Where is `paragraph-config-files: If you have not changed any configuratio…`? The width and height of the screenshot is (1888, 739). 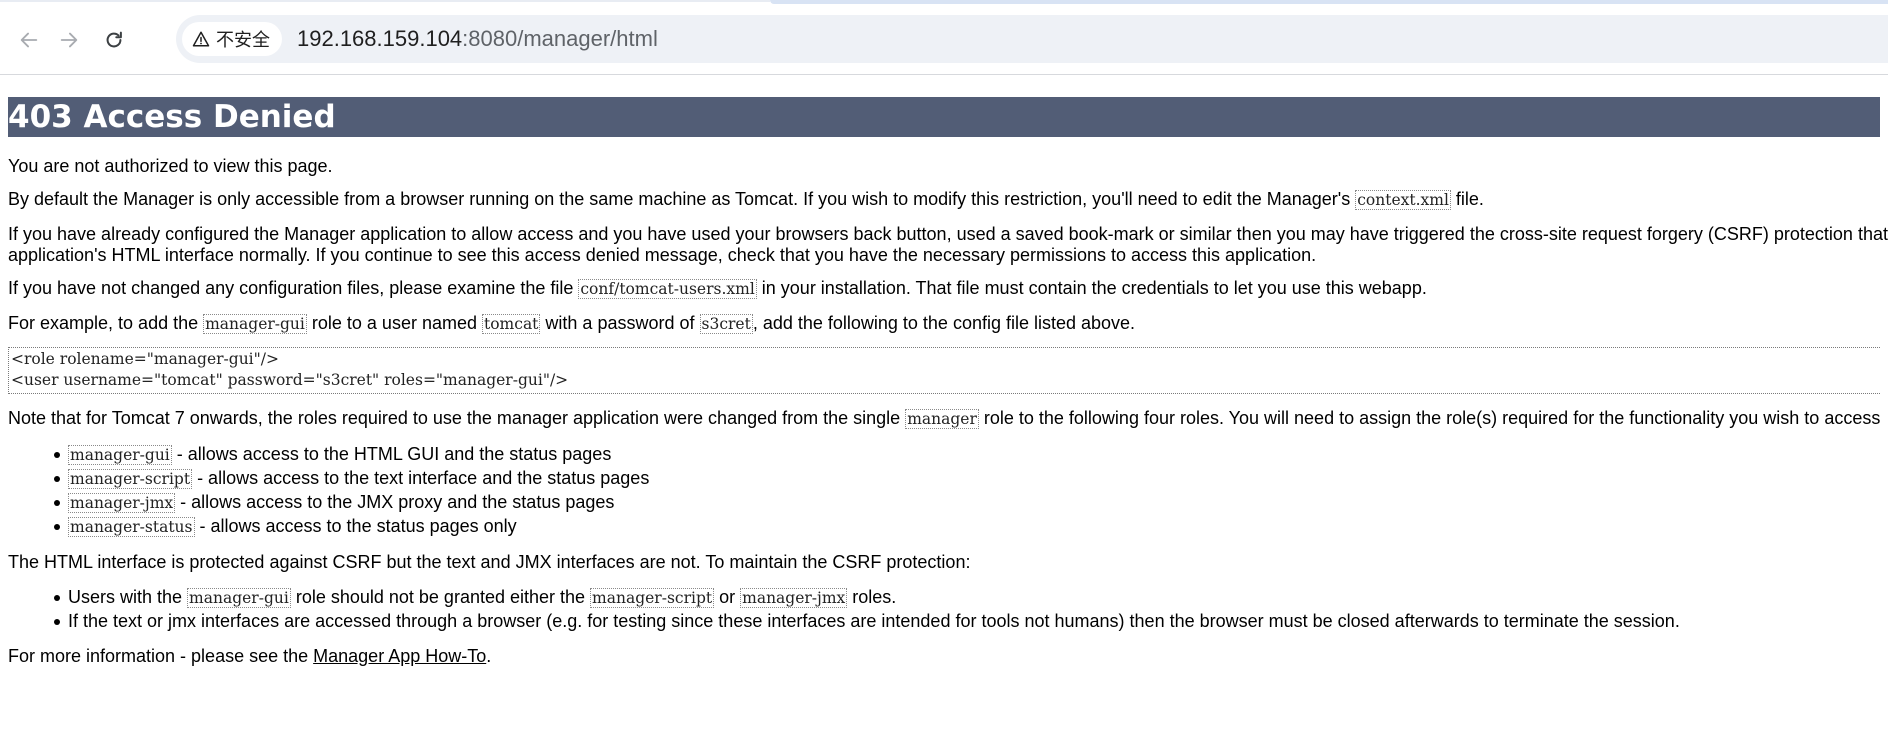 paragraph-config-files: If you have not changed any configuratio… is located at coordinates (944, 289).